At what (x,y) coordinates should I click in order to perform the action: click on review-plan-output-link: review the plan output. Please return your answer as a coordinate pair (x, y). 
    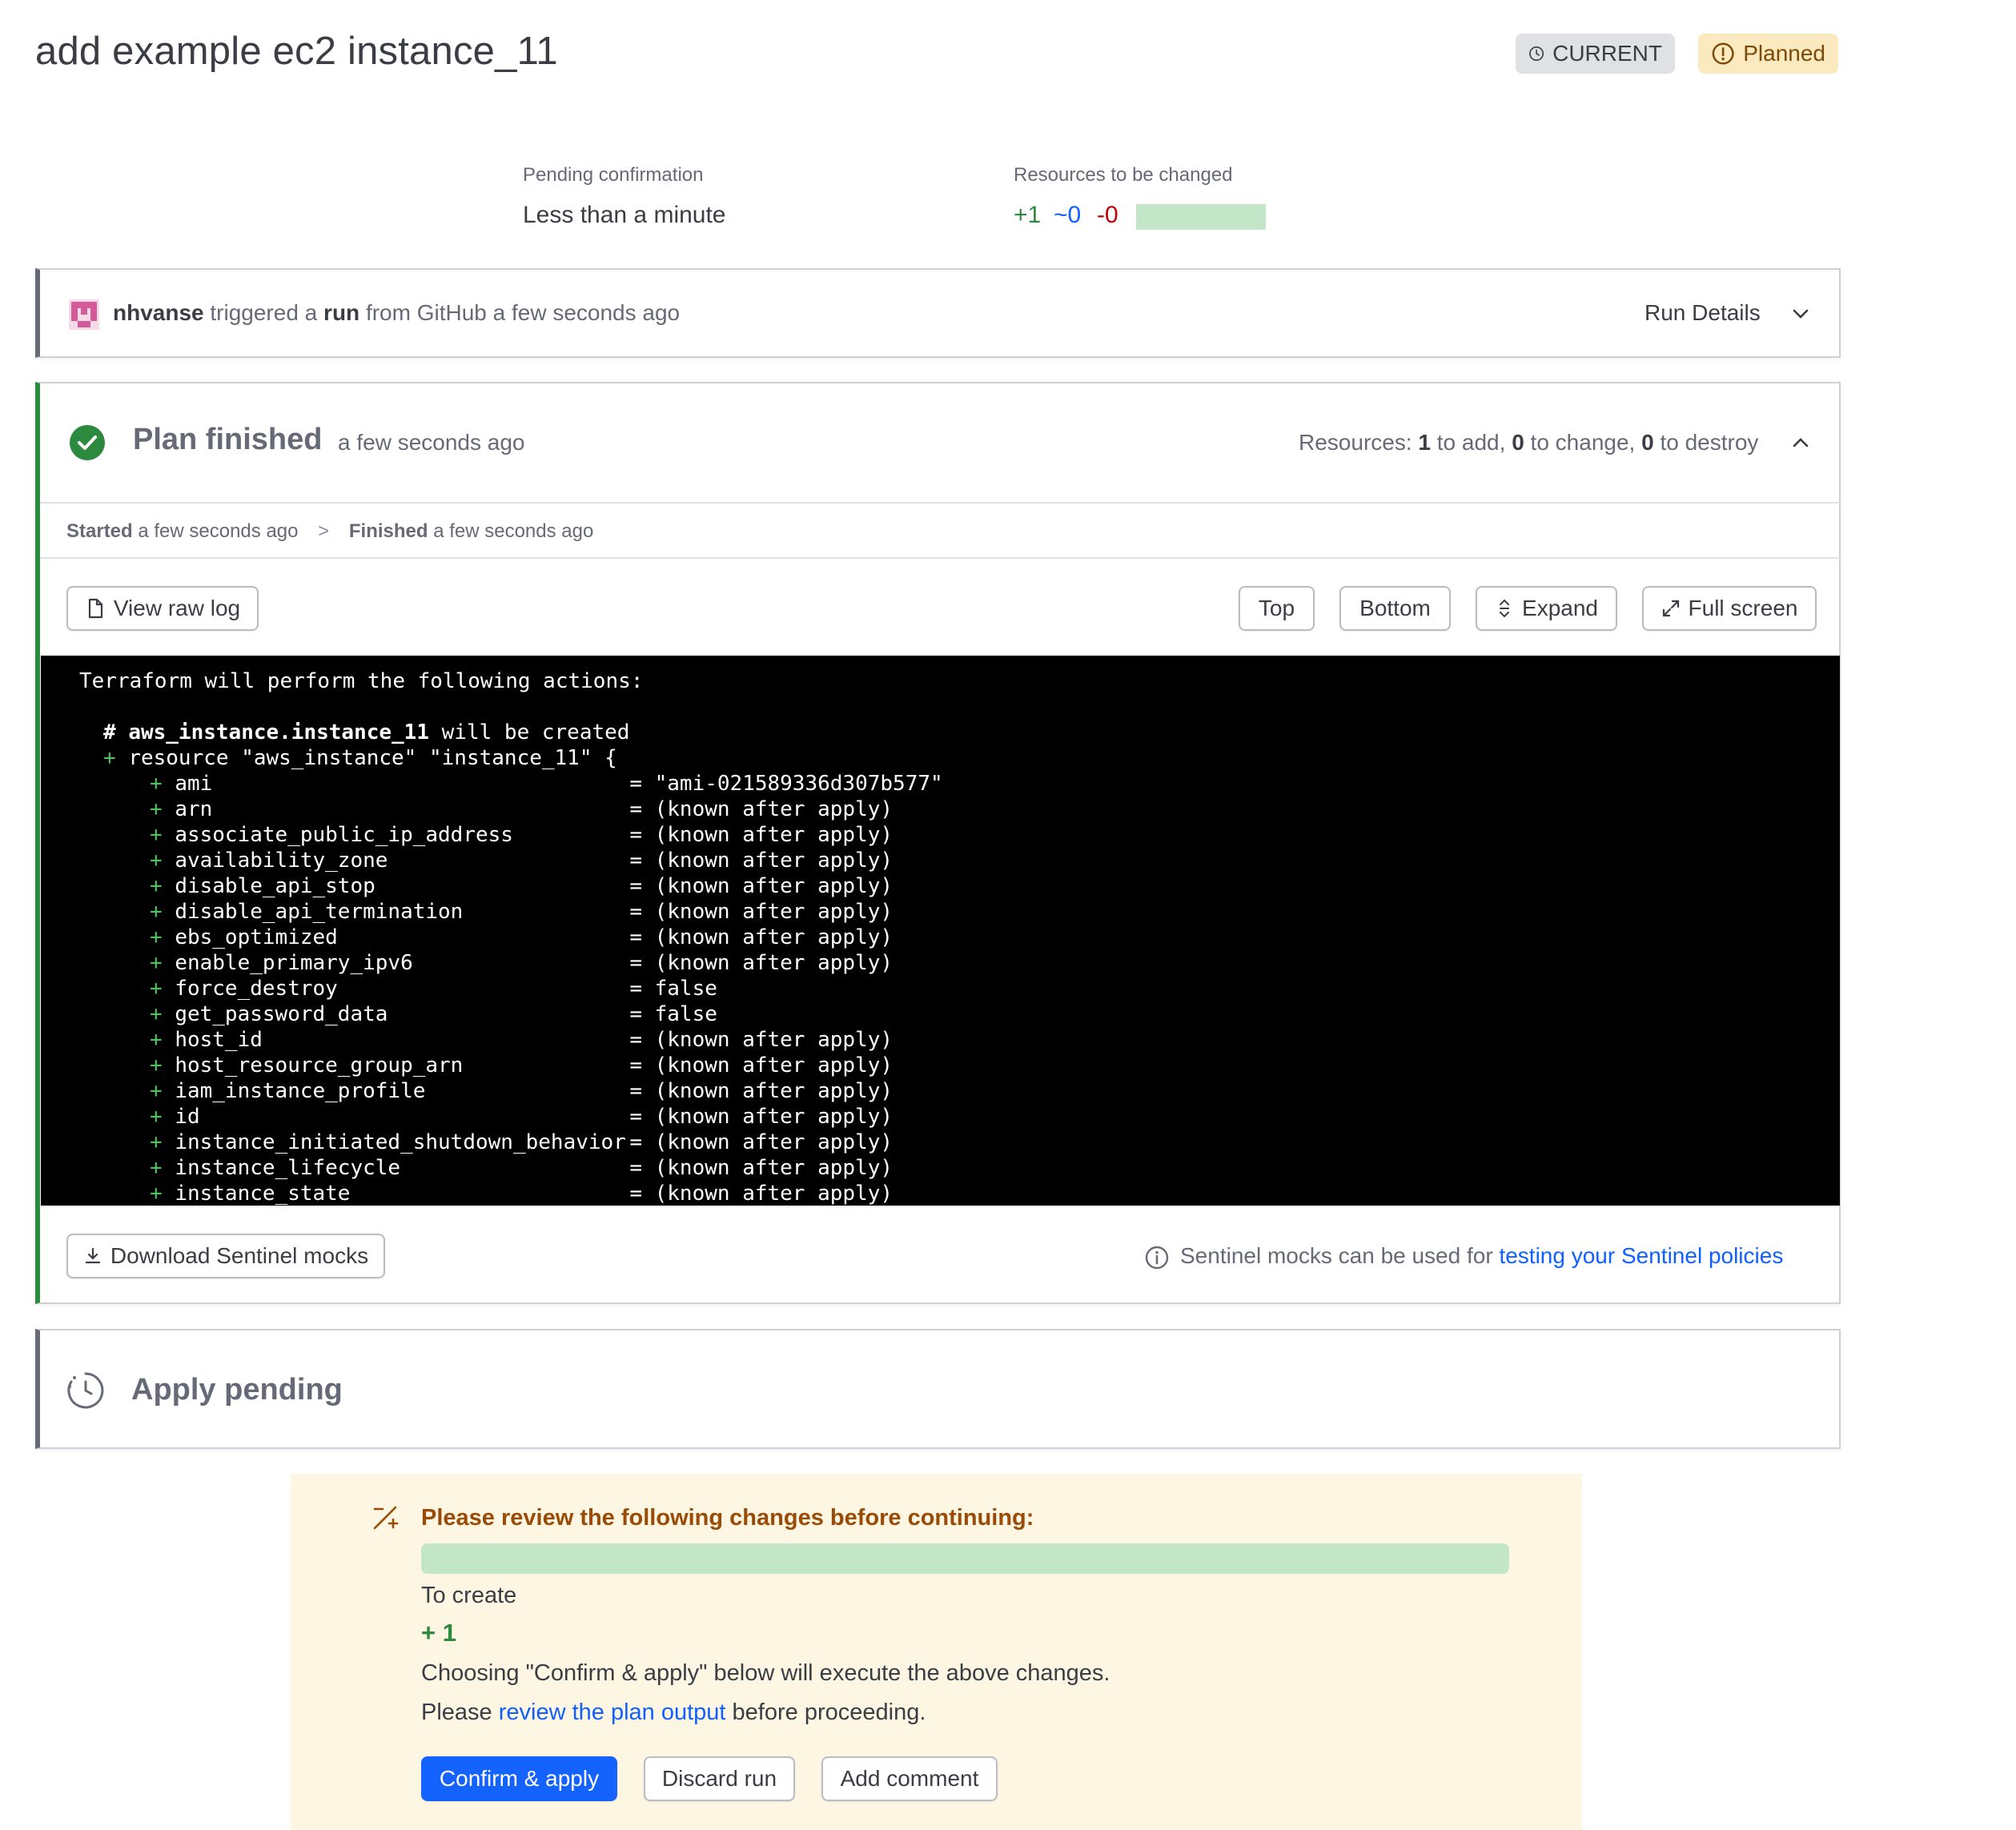
    Looking at the image, I should click on (612, 1712).